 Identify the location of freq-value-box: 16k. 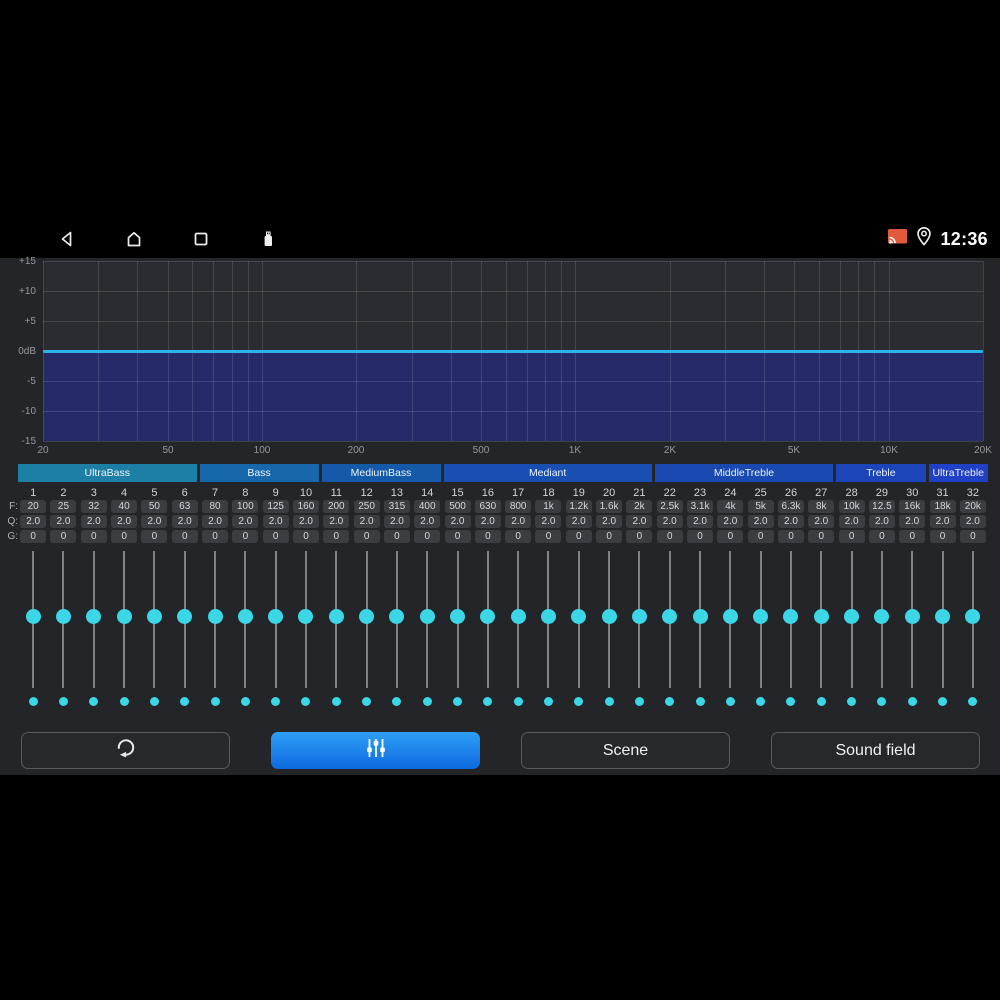
(912, 506).